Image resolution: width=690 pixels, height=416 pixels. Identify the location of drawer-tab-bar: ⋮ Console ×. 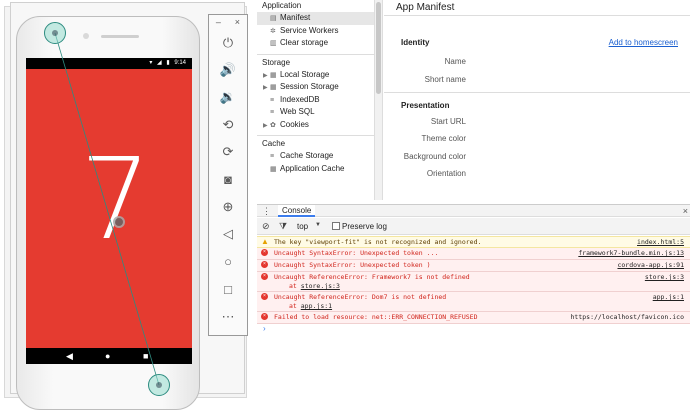
(473, 210).